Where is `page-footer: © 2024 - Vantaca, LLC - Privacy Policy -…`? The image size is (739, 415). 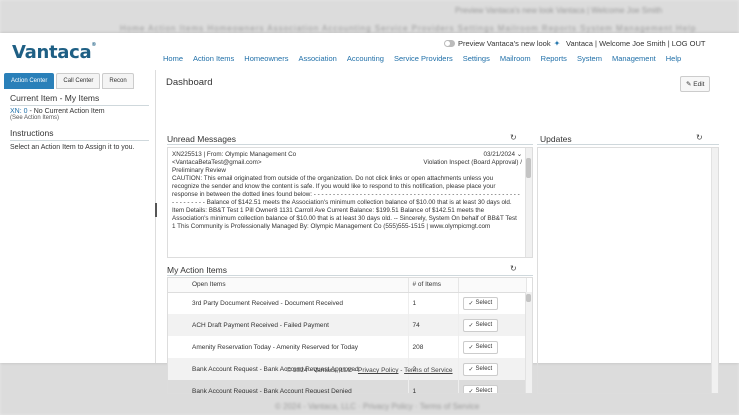 page-footer: © 2024 - Vantaca, LLC - Privacy Policy -… is located at coordinates (369, 370).